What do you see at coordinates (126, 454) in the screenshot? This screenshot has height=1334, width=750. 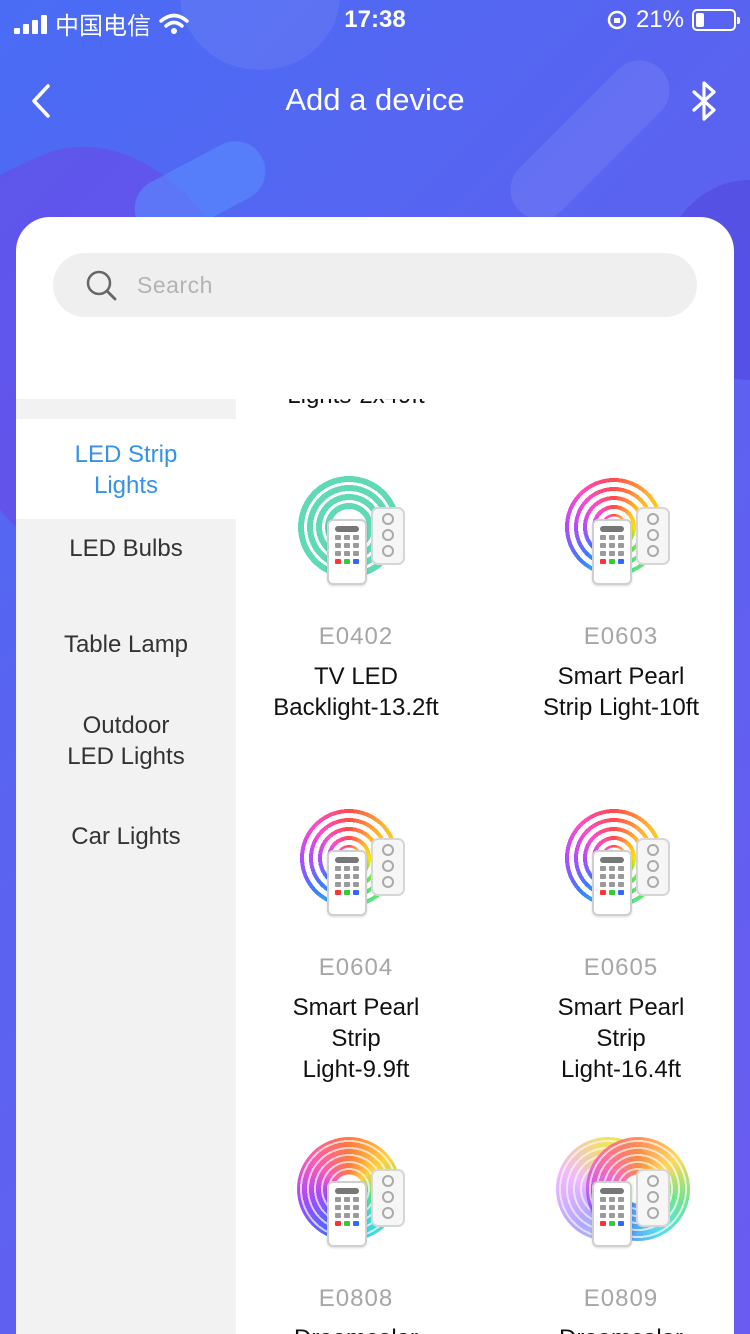 I see `sidebar-item-label: LED Strip` at bounding box center [126, 454].